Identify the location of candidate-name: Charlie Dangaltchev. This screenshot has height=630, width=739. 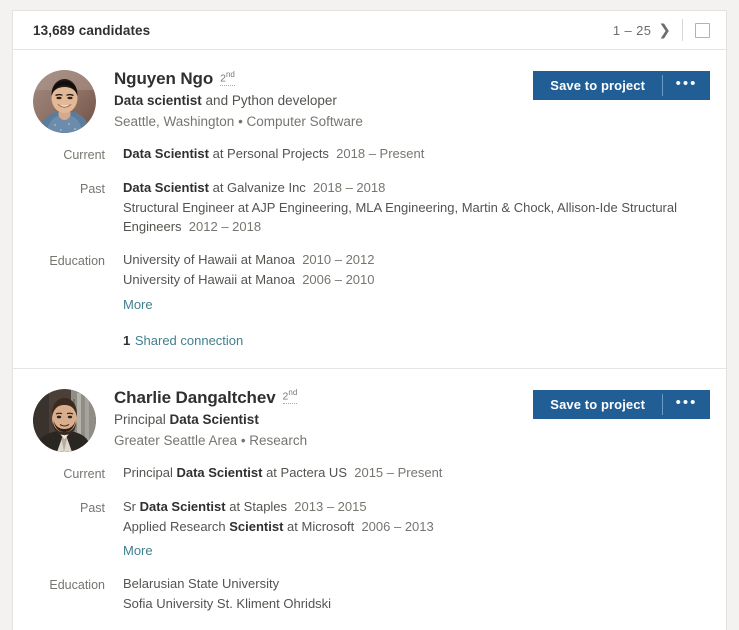
(195, 398).